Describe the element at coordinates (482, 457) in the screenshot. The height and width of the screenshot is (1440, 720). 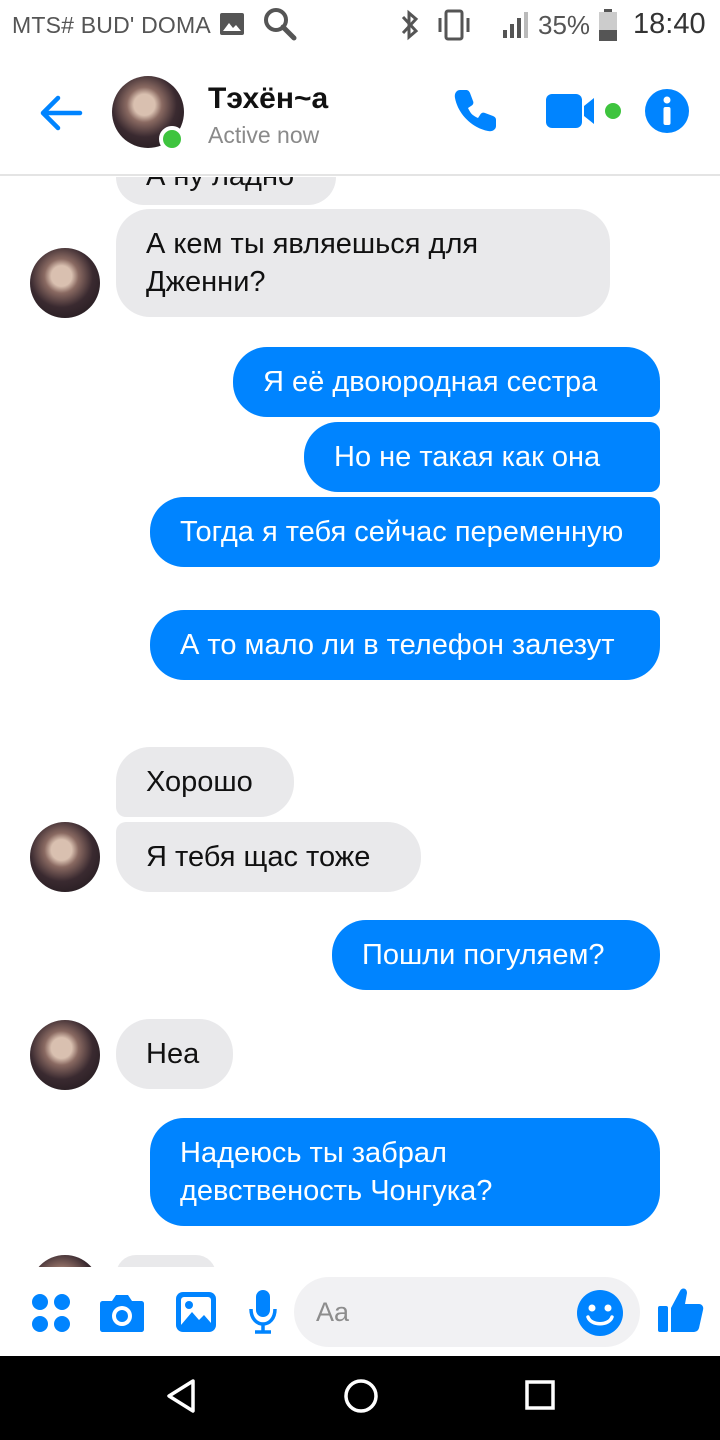
I see `message-outgoing: Но не такая как она` at that location.